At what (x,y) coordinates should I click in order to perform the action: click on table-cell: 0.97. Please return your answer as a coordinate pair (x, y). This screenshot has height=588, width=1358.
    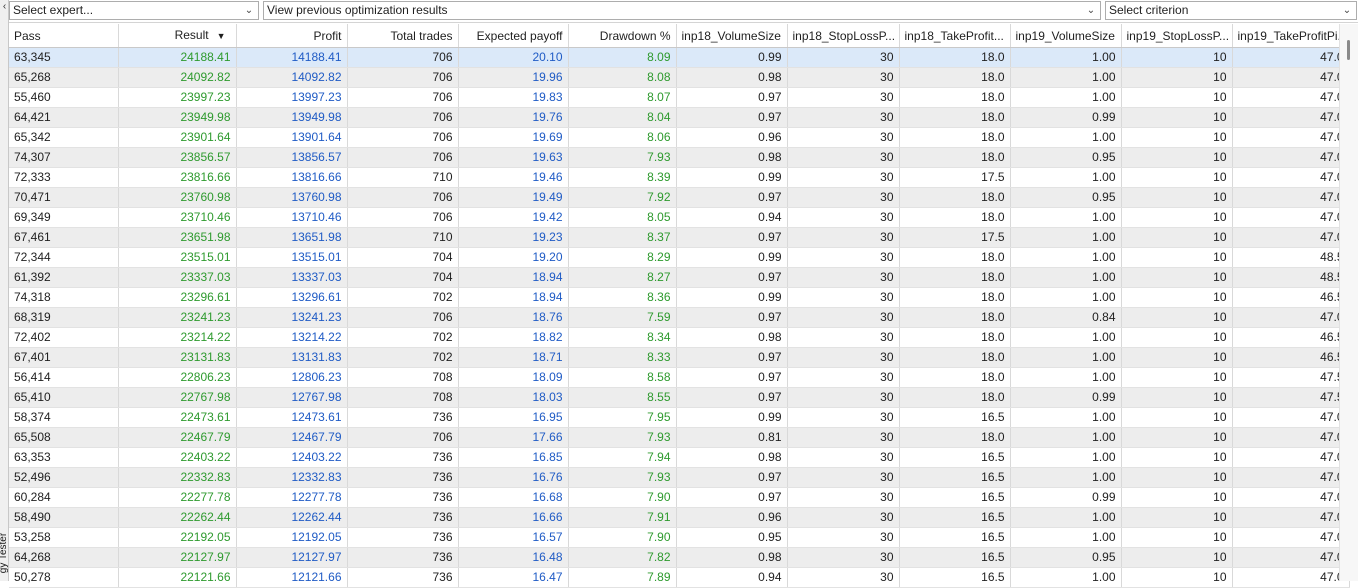
    Looking at the image, I should click on (732, 497).